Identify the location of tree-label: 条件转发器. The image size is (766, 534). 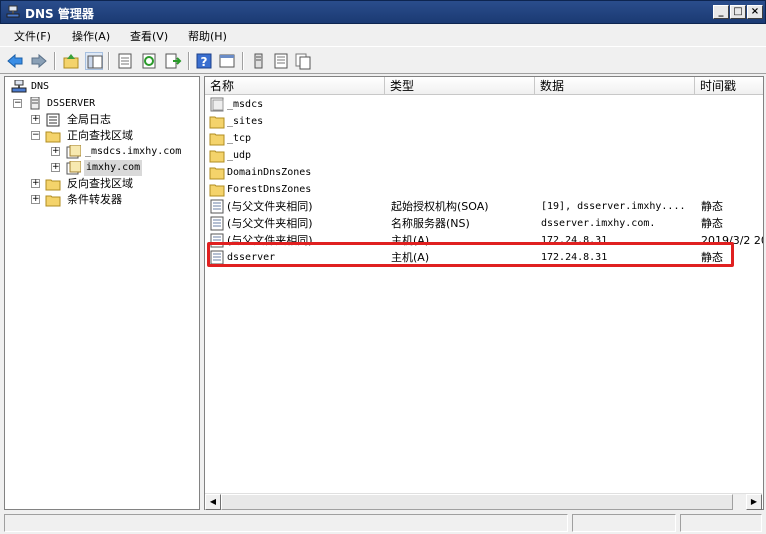
(94, 199).